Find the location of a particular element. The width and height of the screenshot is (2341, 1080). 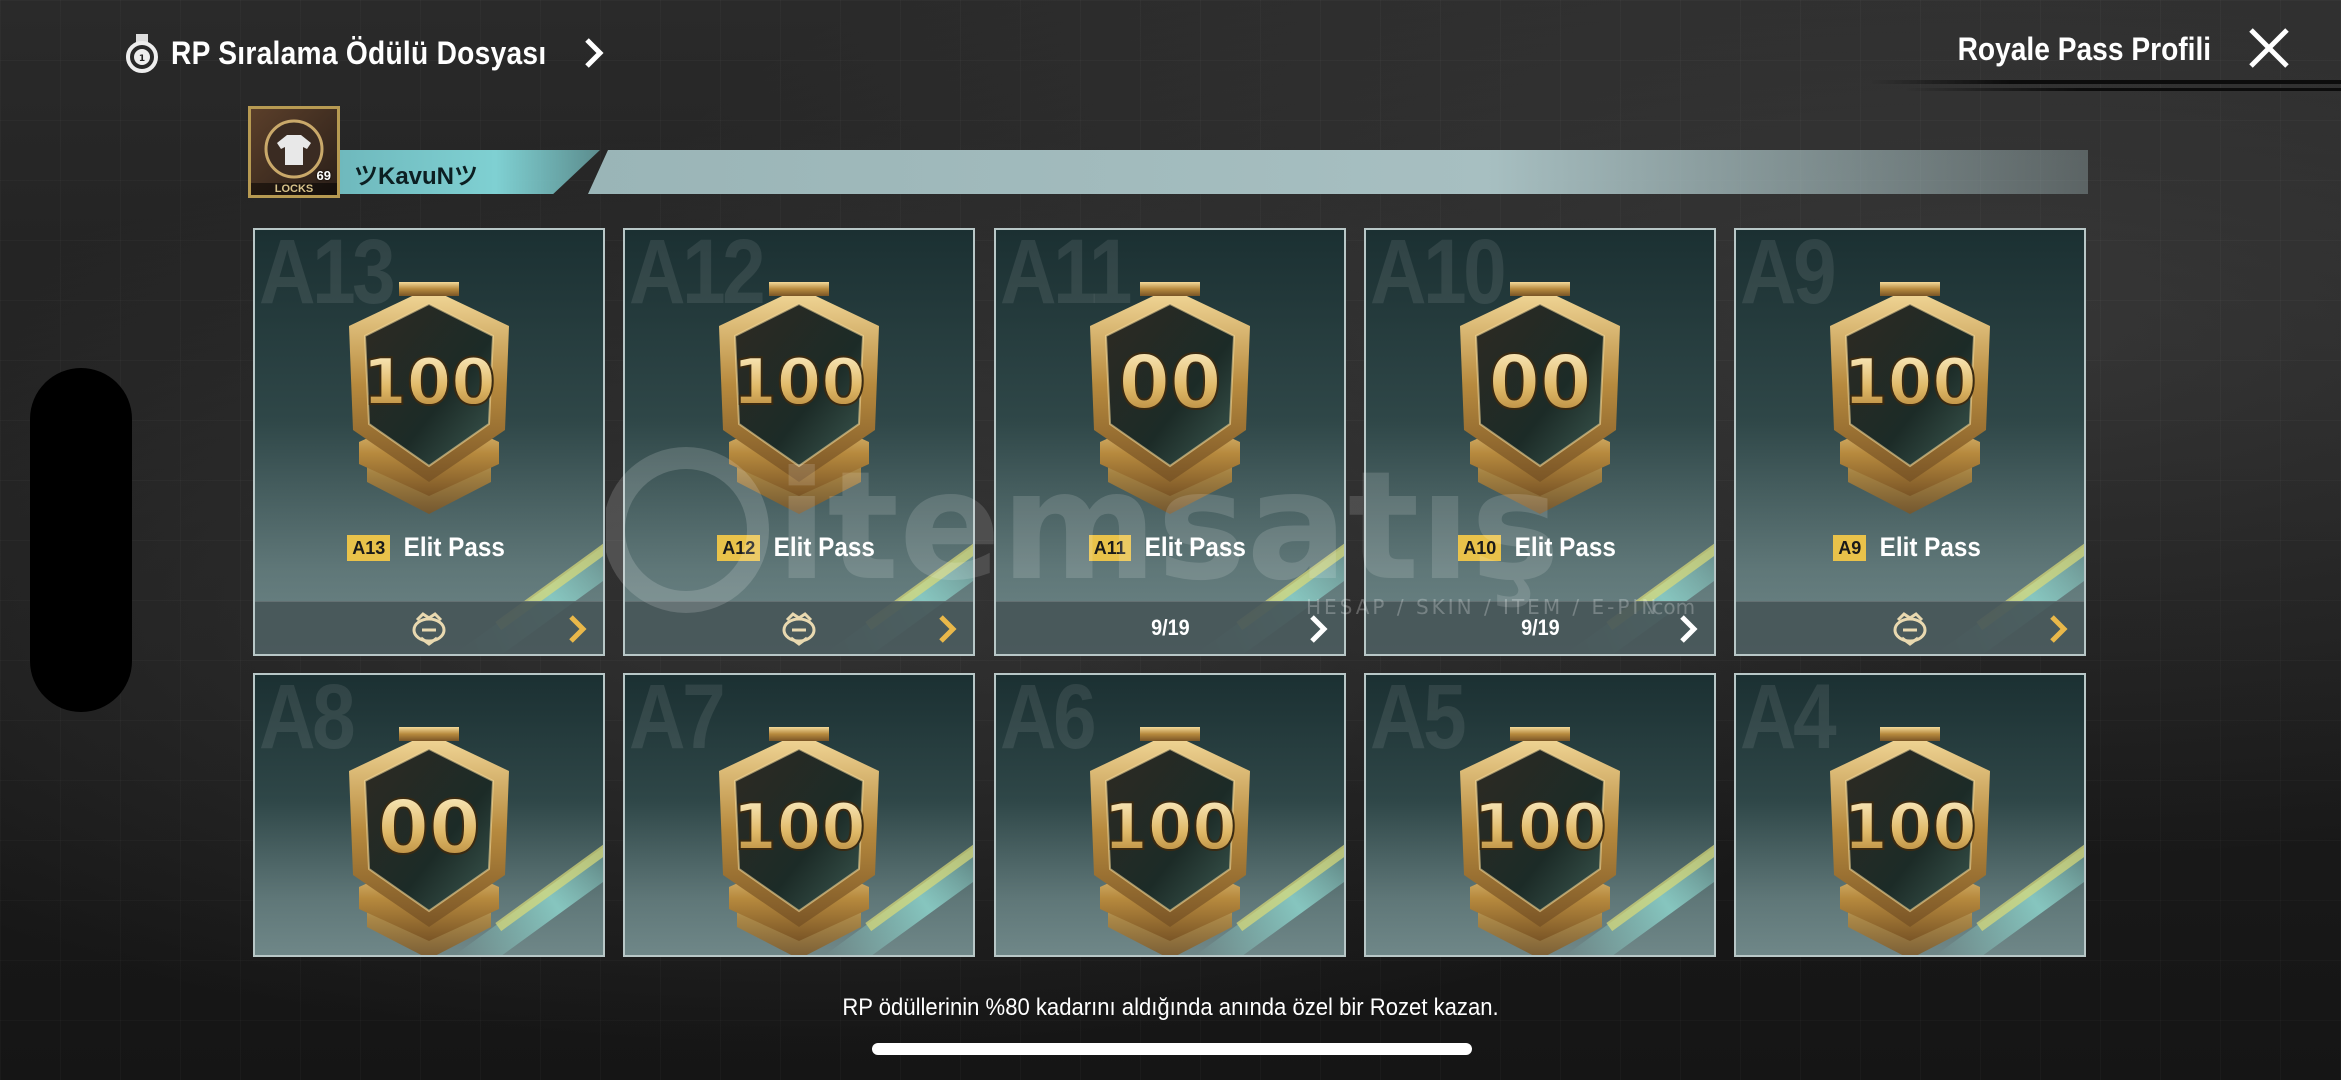

player-banner is located at coordinates (1338, 172).